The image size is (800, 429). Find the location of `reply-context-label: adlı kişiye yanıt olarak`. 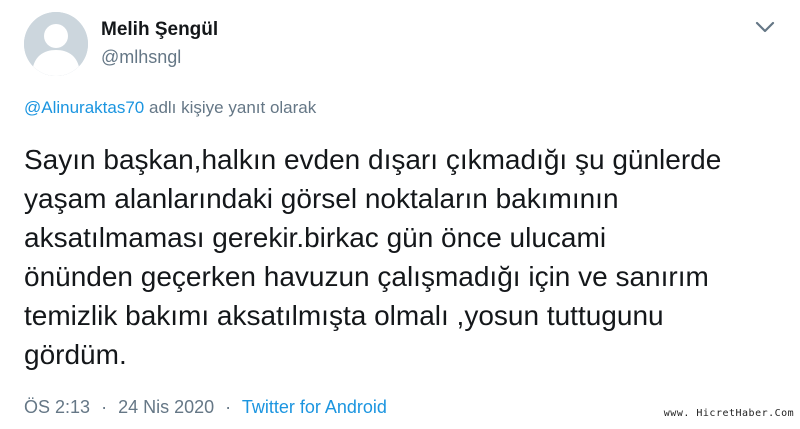

reply-context-label: adlı kişiye yanıt olarak is located at coordinates (233, 107).